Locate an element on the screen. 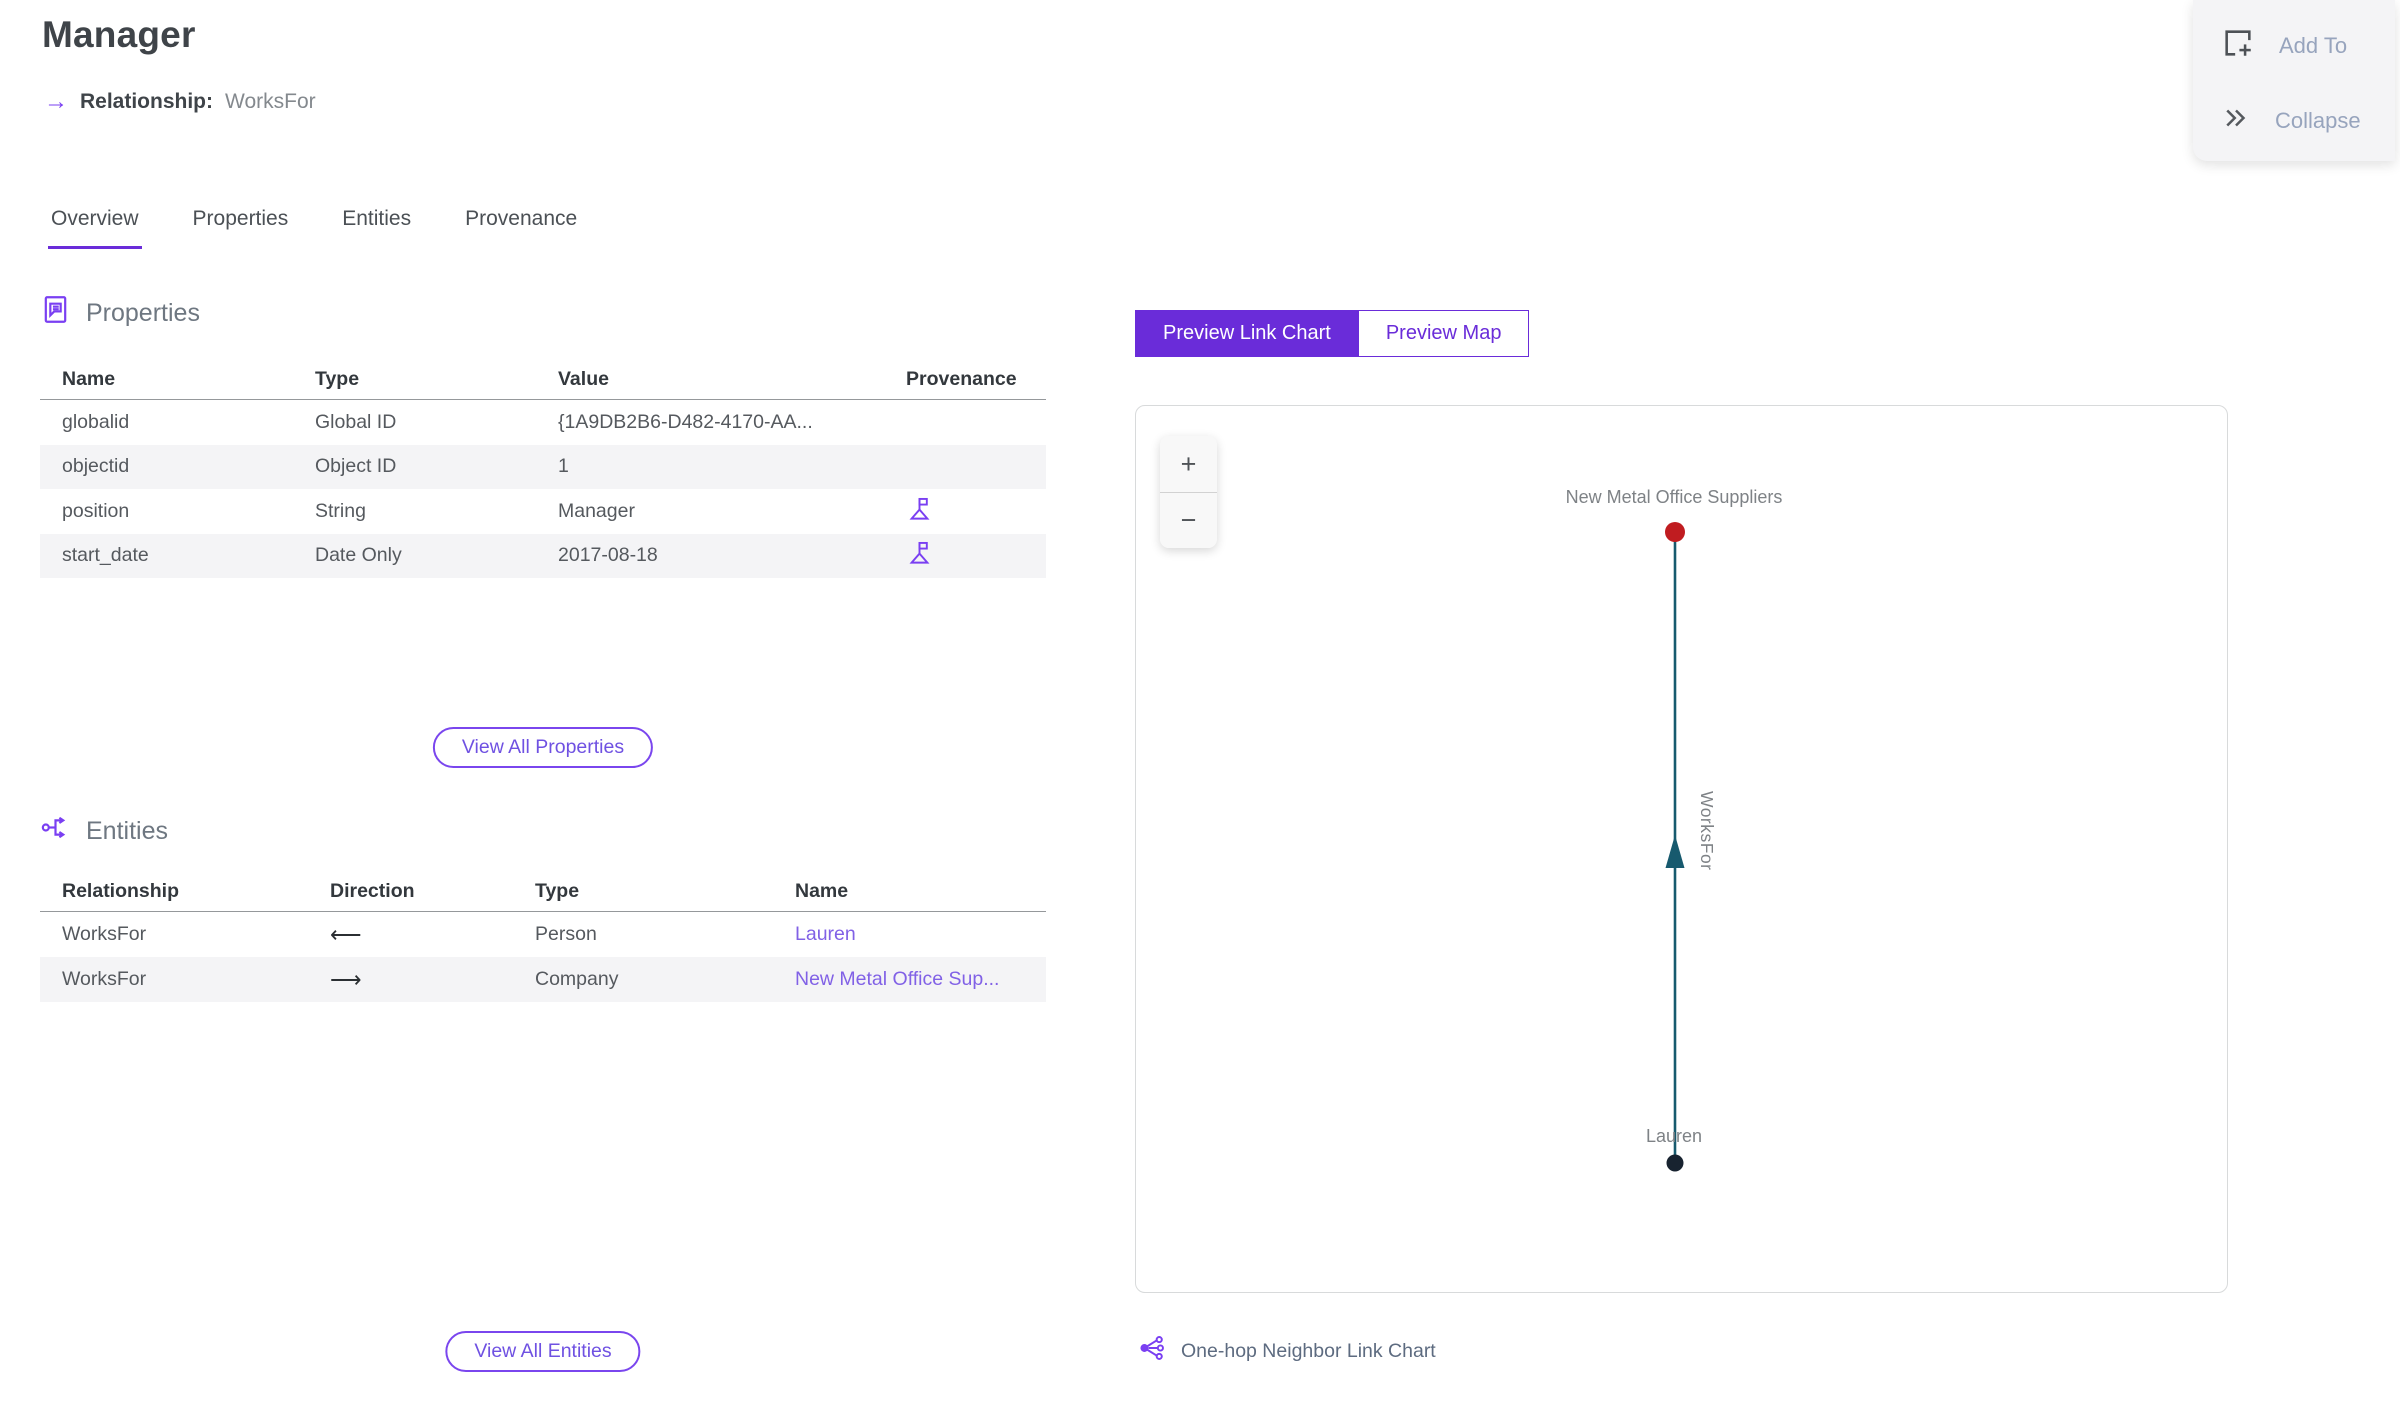 This screenshot has height=1401, width=2400. entities-section-header: Entities is located at coordinates (104, 831).